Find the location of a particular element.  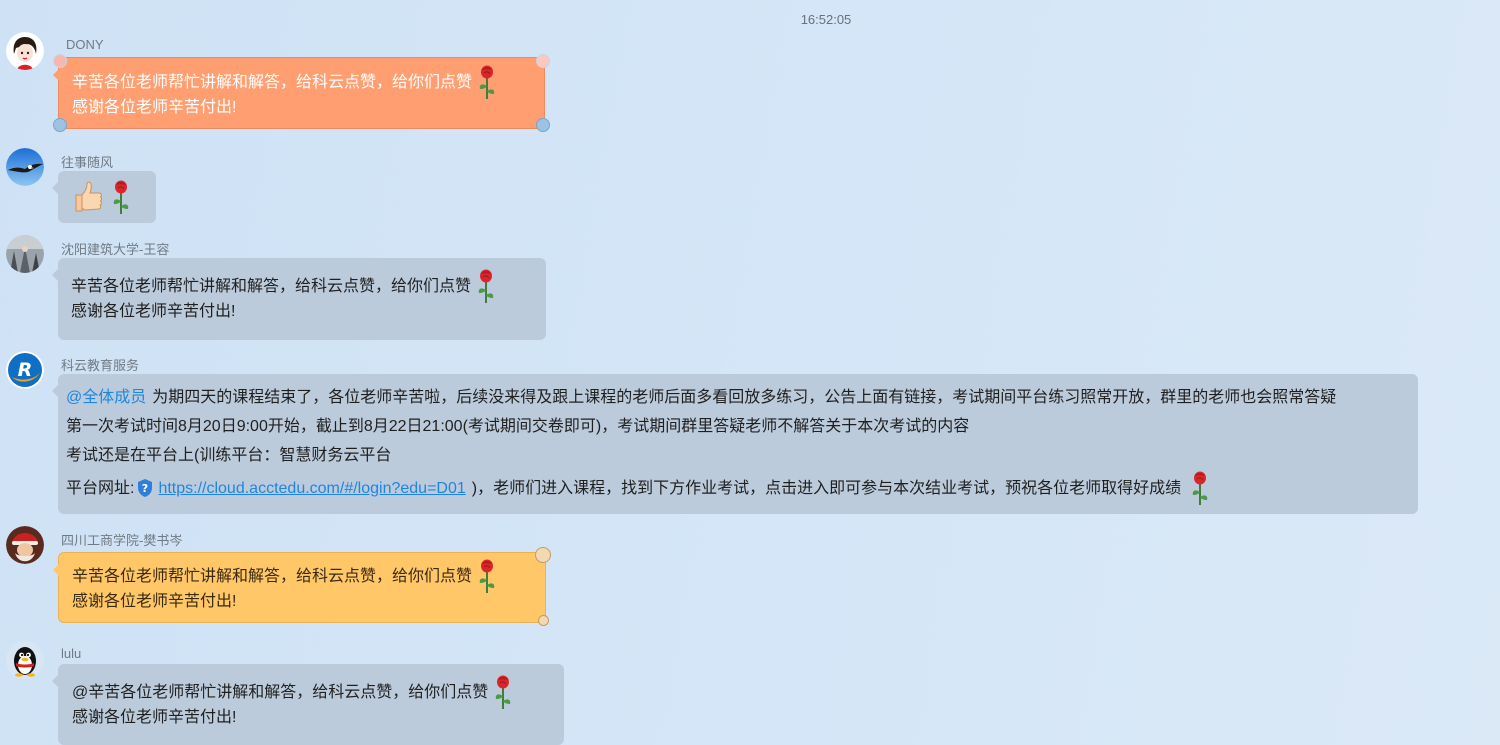

sender-name: 科云教育服务 is located at coordinates (100, 365).